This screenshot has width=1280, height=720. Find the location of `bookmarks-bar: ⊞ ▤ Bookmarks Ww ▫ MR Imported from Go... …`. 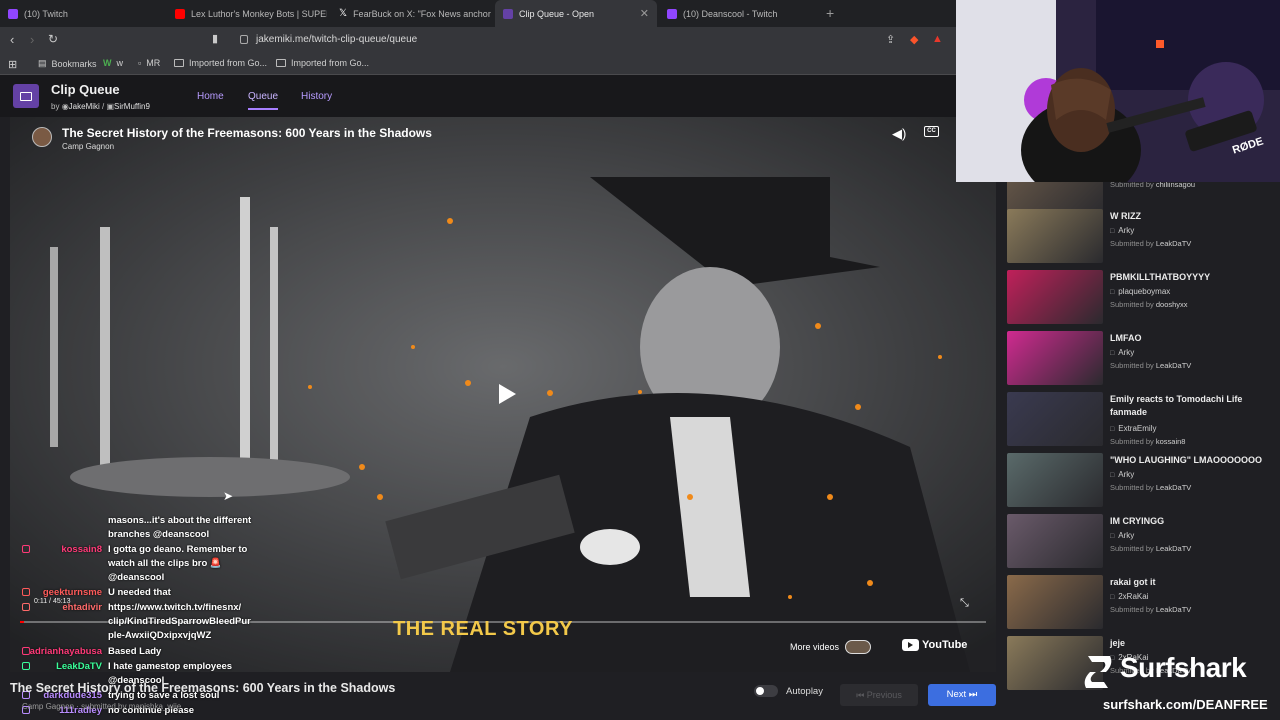

bookmarks-bar: ⊞ ▤ Bookmarks Ww ▫ MR Imported from Go... … is located at coordinates (480, 64).